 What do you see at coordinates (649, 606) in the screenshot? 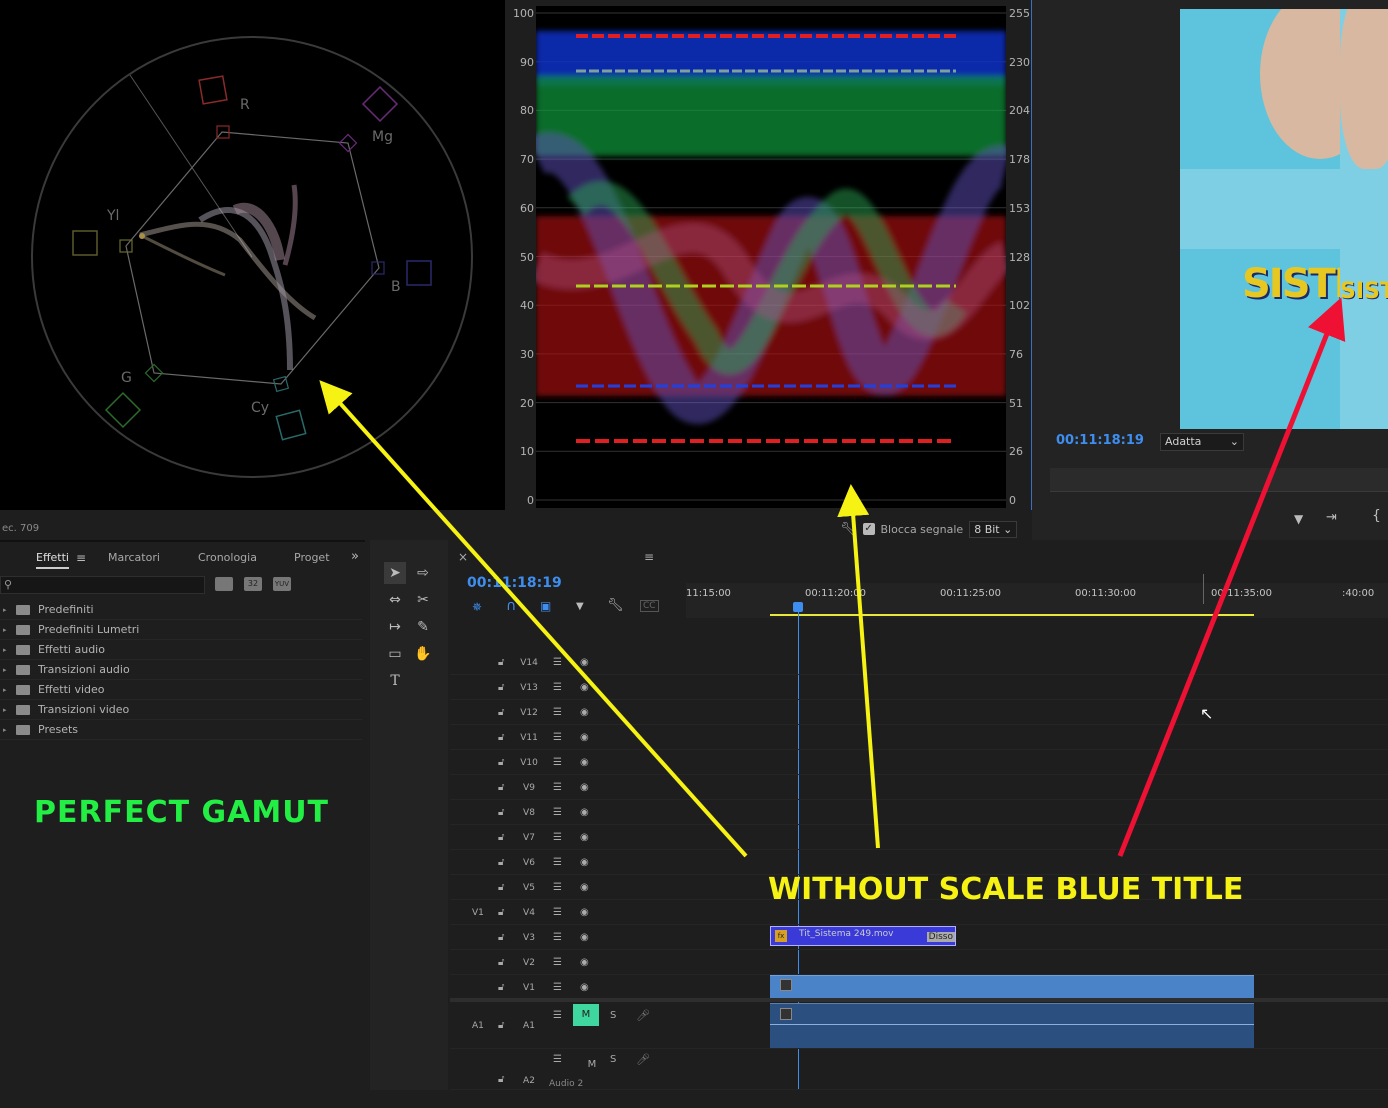
I see `captions-icon: CC` at bounding box center [649, 606].